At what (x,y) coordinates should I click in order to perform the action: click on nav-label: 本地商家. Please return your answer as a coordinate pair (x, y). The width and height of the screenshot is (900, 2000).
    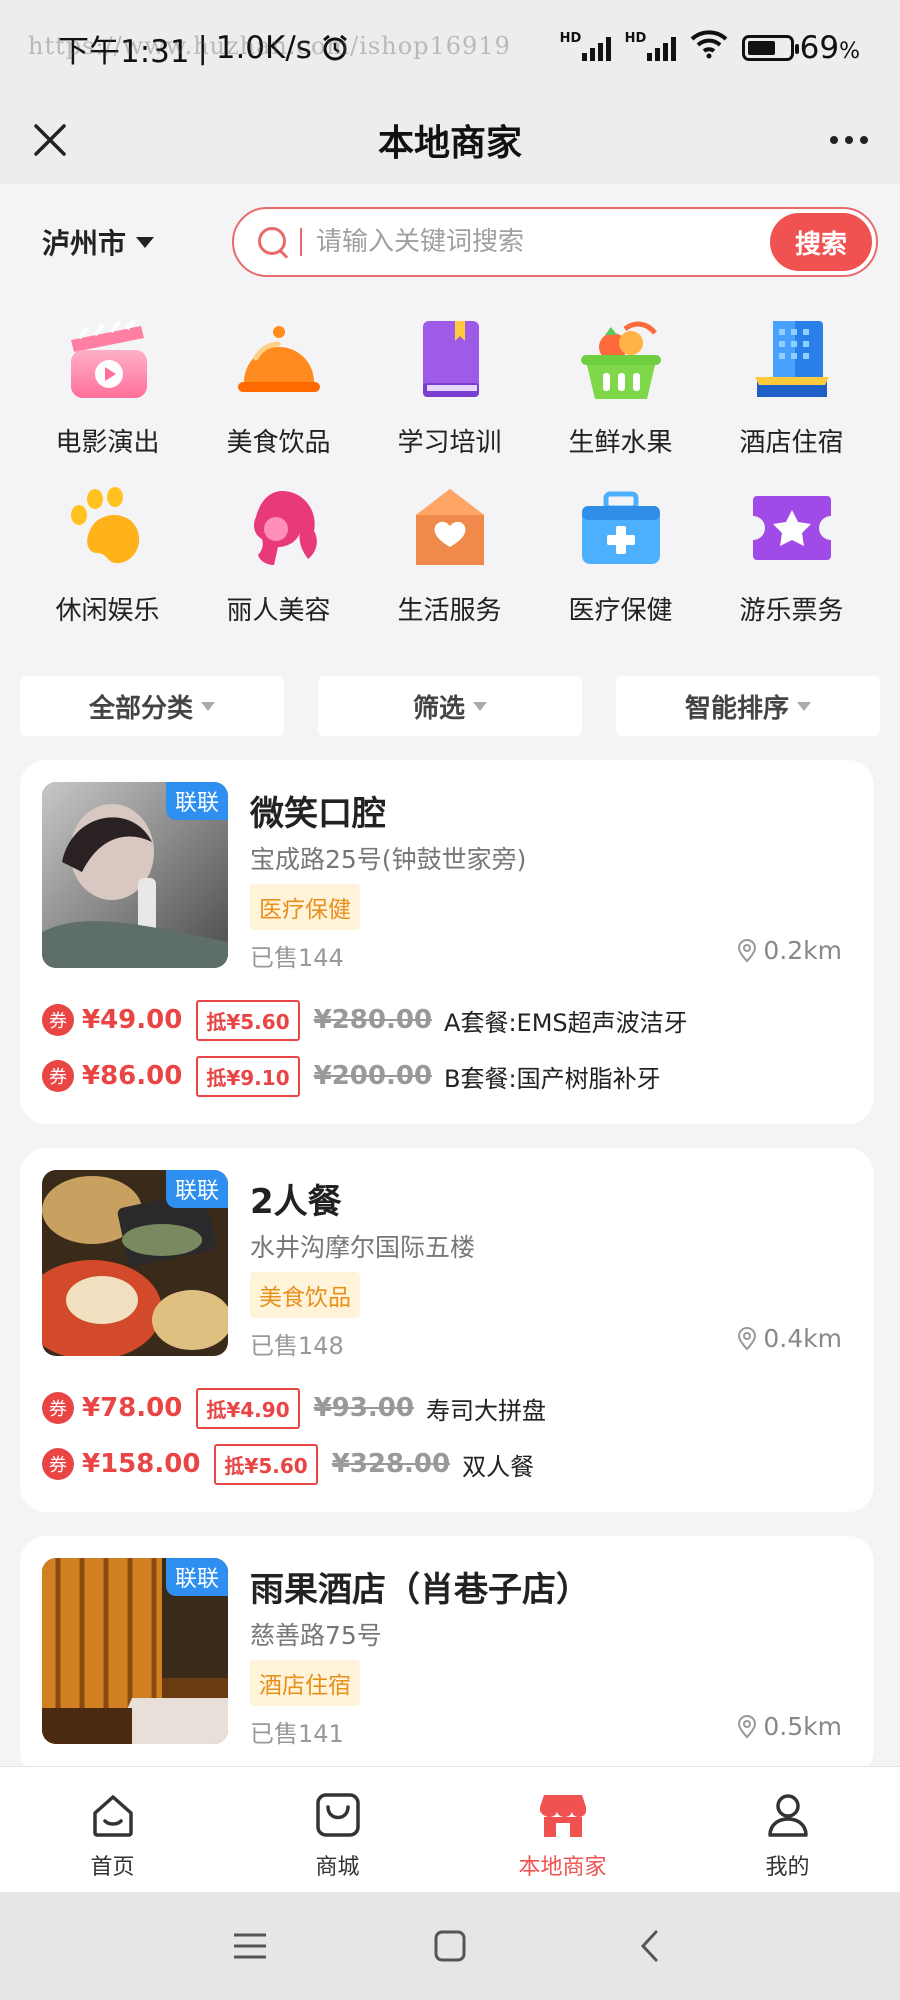
    Looking at the image, I should click on (562, 1867).